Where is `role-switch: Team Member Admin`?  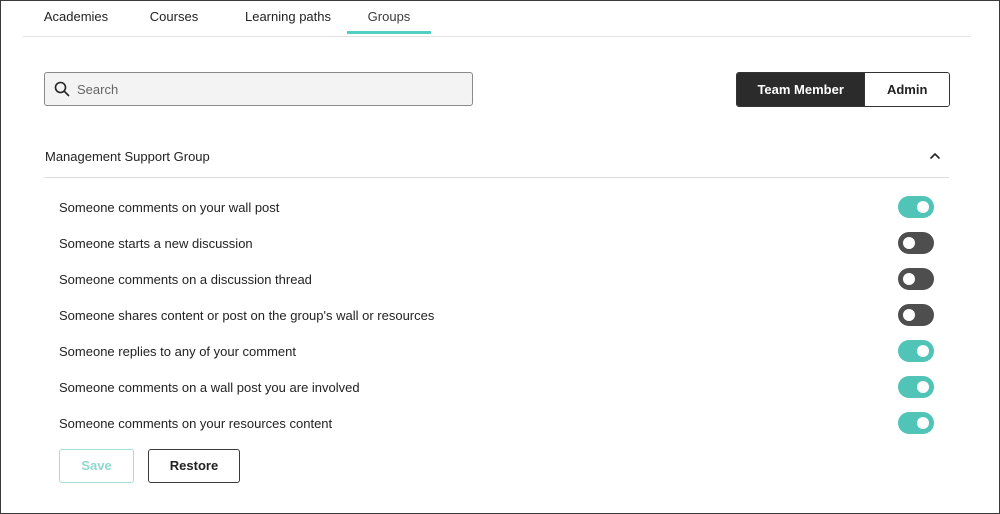
role-switch: Team Member Admin is located at coordinates (843, 89).